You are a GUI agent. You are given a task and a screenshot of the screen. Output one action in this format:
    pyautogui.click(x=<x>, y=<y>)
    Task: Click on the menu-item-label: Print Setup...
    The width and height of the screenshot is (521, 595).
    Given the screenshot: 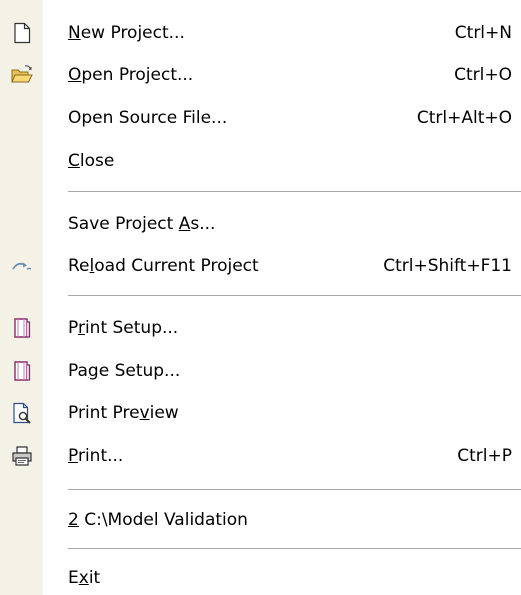 What is the action you would take?
    pyautogui.click(x=123, y=328)
    